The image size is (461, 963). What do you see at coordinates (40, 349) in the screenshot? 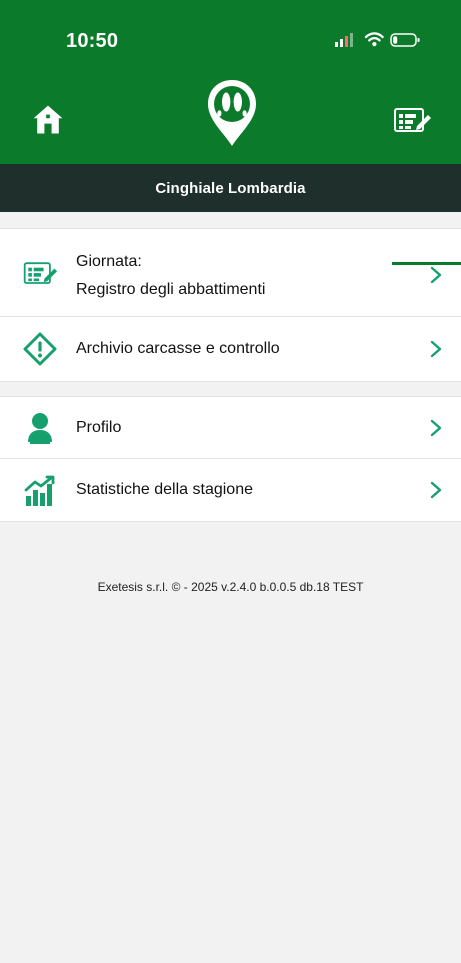
I see `warning-diamond-icon` at bounding box center [40, 349].